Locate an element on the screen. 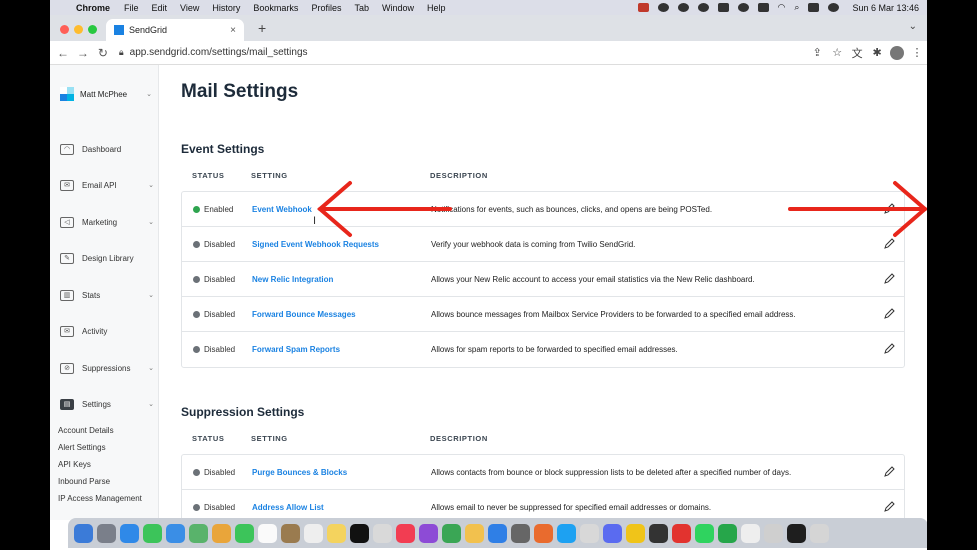  setting-link-forward-bounce: Forward Bounce Messages is located at coordinates (304, 314).